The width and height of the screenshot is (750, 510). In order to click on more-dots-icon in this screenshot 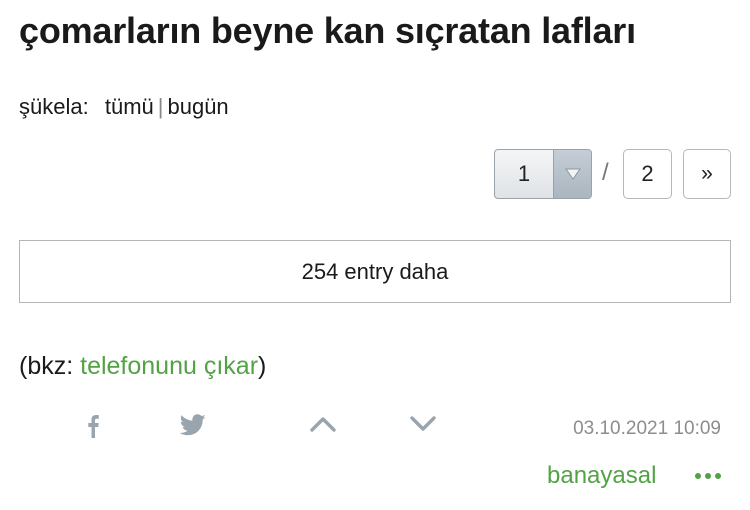, I will do `click(708, 476)`.